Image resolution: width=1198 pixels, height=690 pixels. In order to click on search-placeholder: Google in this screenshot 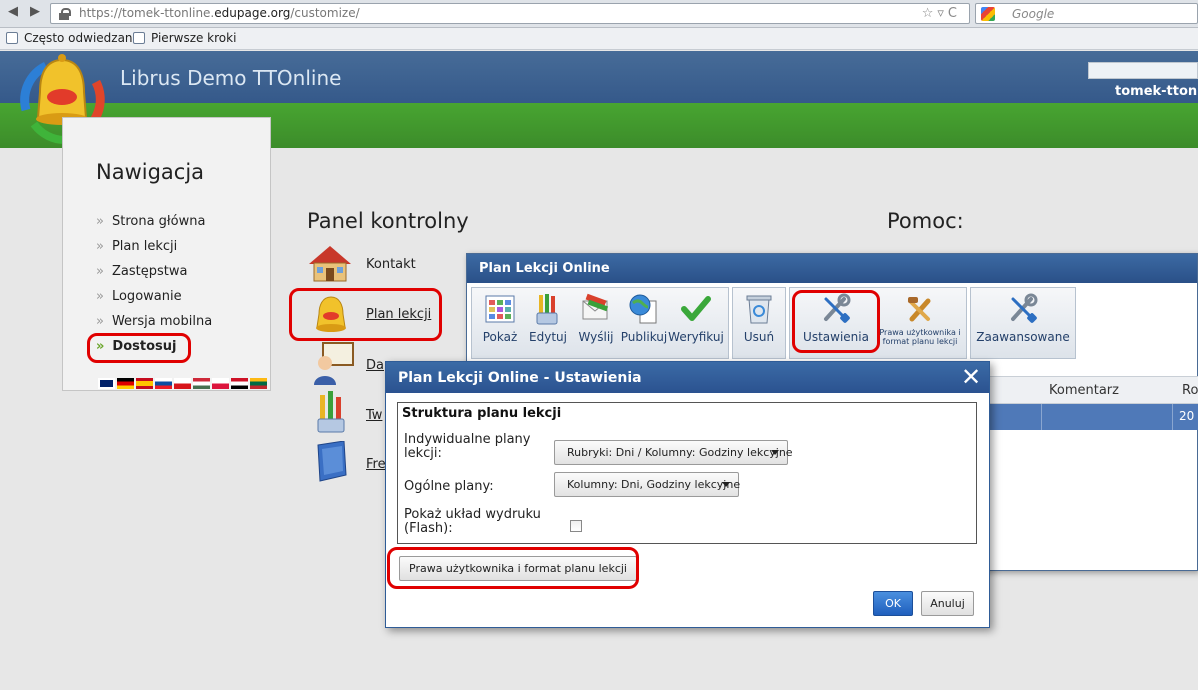, I will do `click(1033, 14)`.